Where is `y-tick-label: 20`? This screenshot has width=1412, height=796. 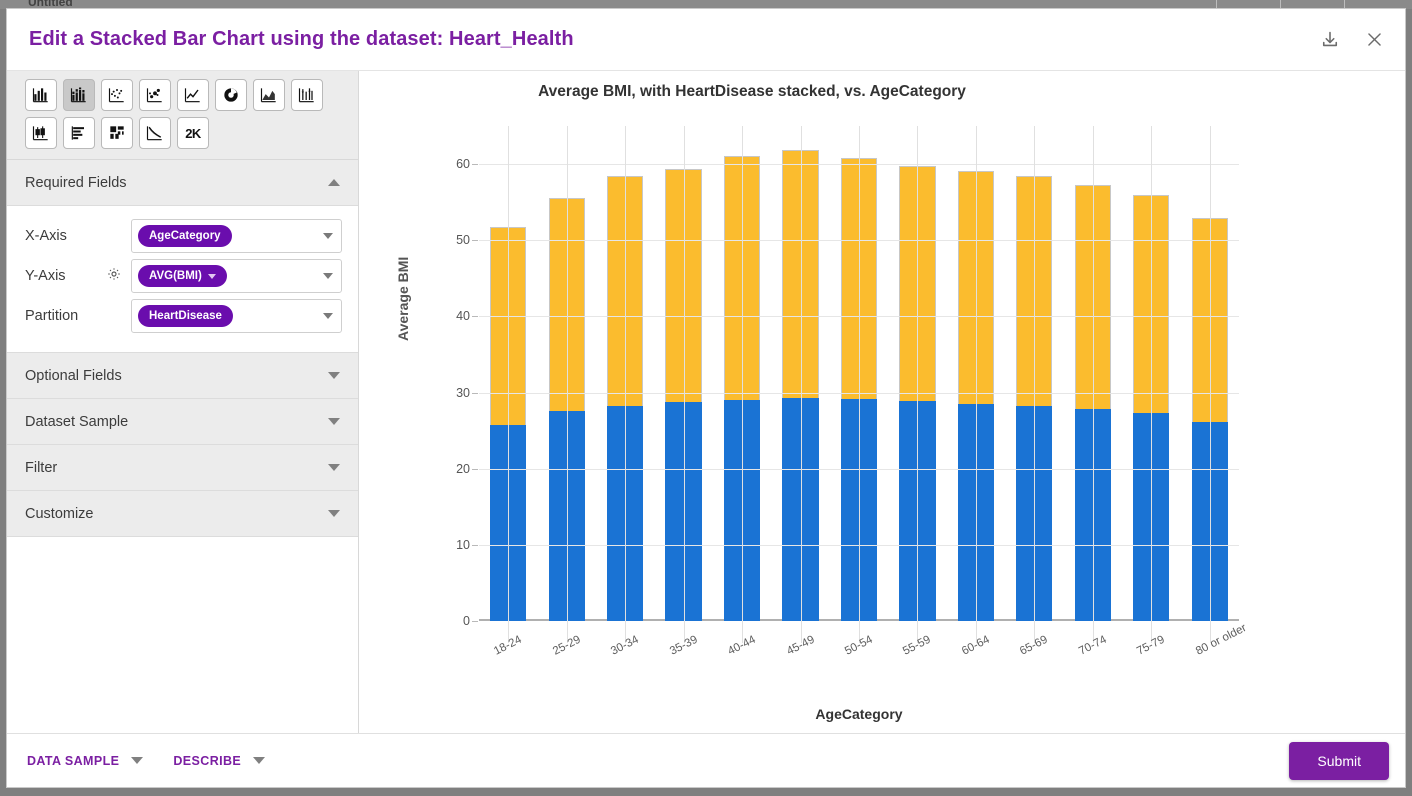 y-tick-label: 20 is located at coordinates (463, 468).